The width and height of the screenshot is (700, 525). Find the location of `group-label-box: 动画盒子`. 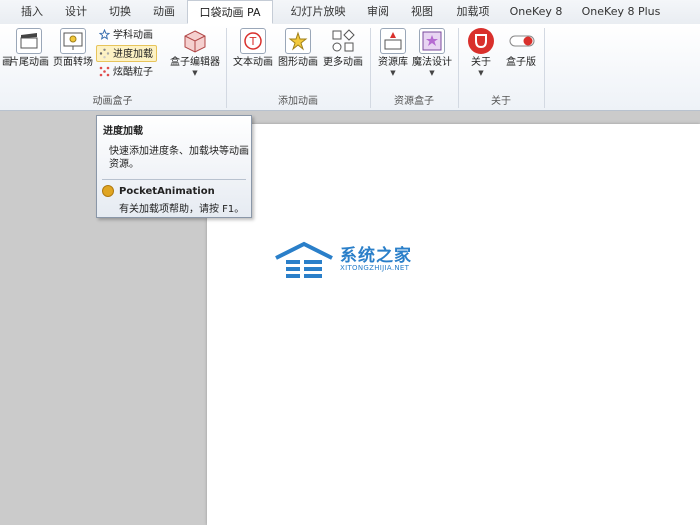

group-label-box: 动画盒子 is located at coordinates (112, 101).